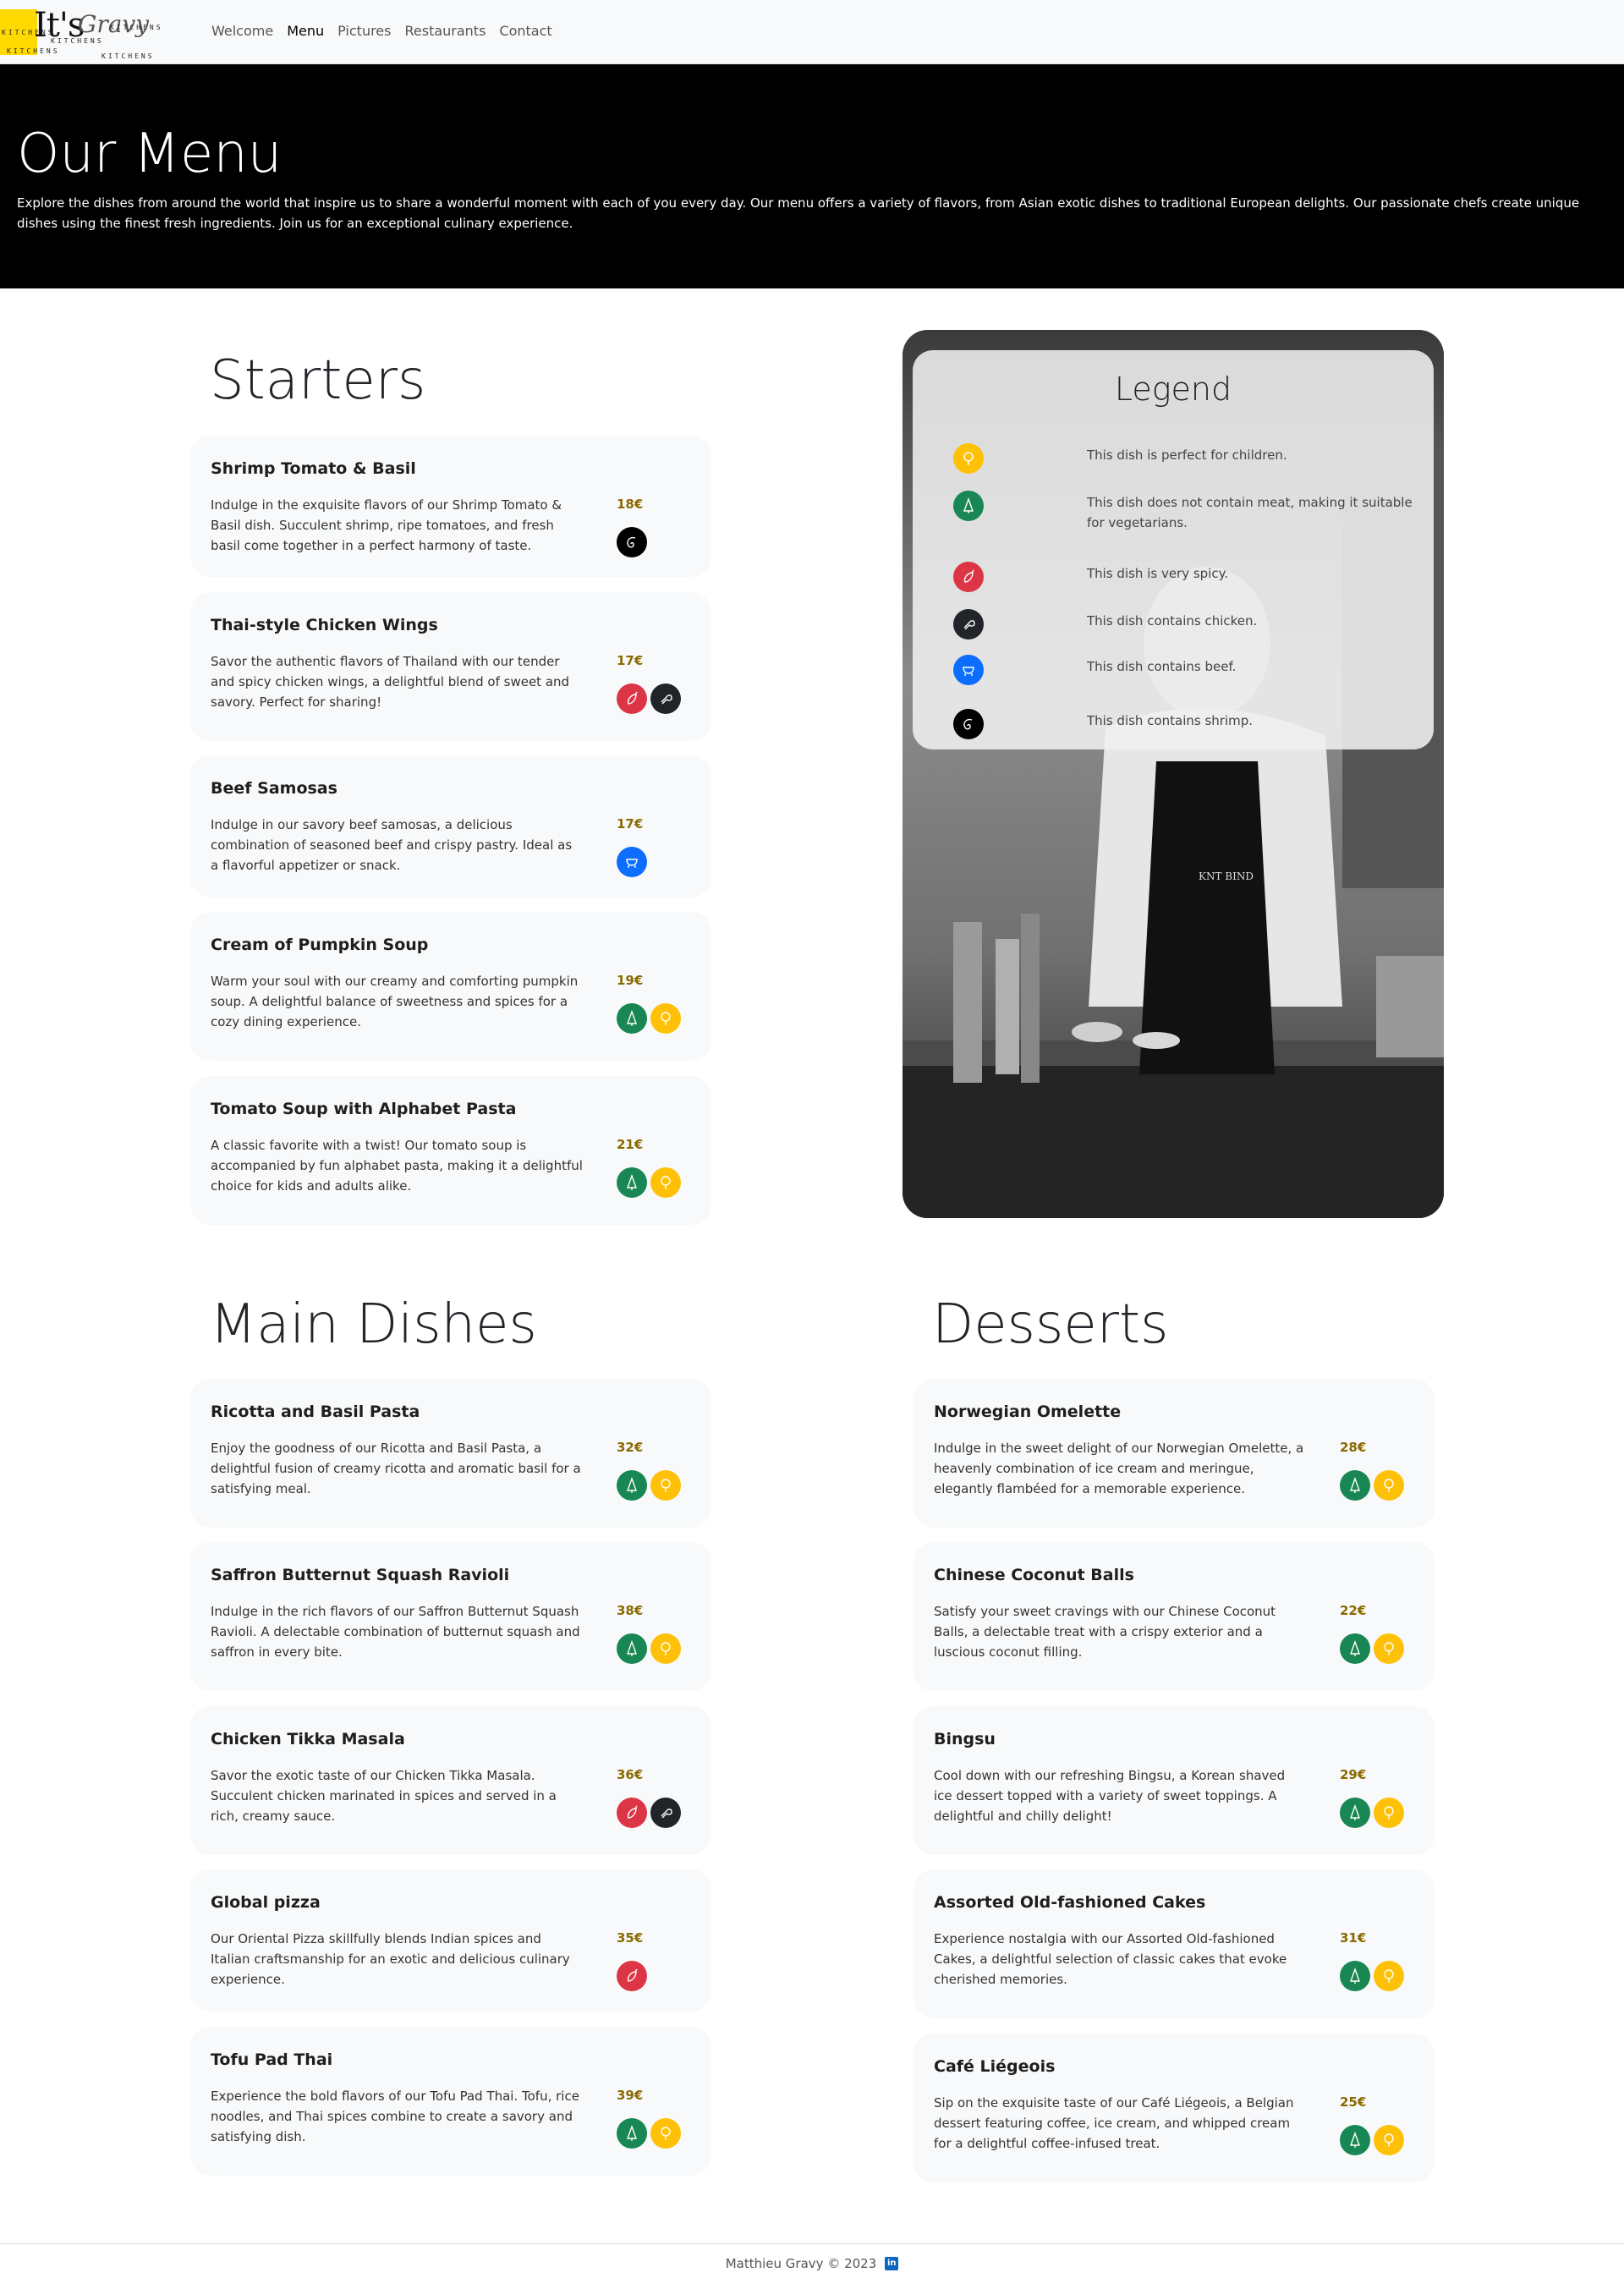 This screenshot has width=1624, height=2278. Describe the element at coordinates (1034, 1575) in the screenshot. I see `dish-name: Chinese Coconut Balls` at that location.